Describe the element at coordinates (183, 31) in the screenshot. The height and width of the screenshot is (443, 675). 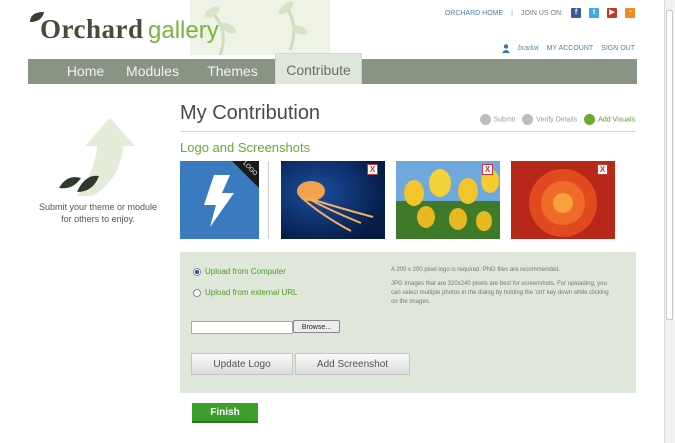
I see `brand-subtitle: gallery` at that location.